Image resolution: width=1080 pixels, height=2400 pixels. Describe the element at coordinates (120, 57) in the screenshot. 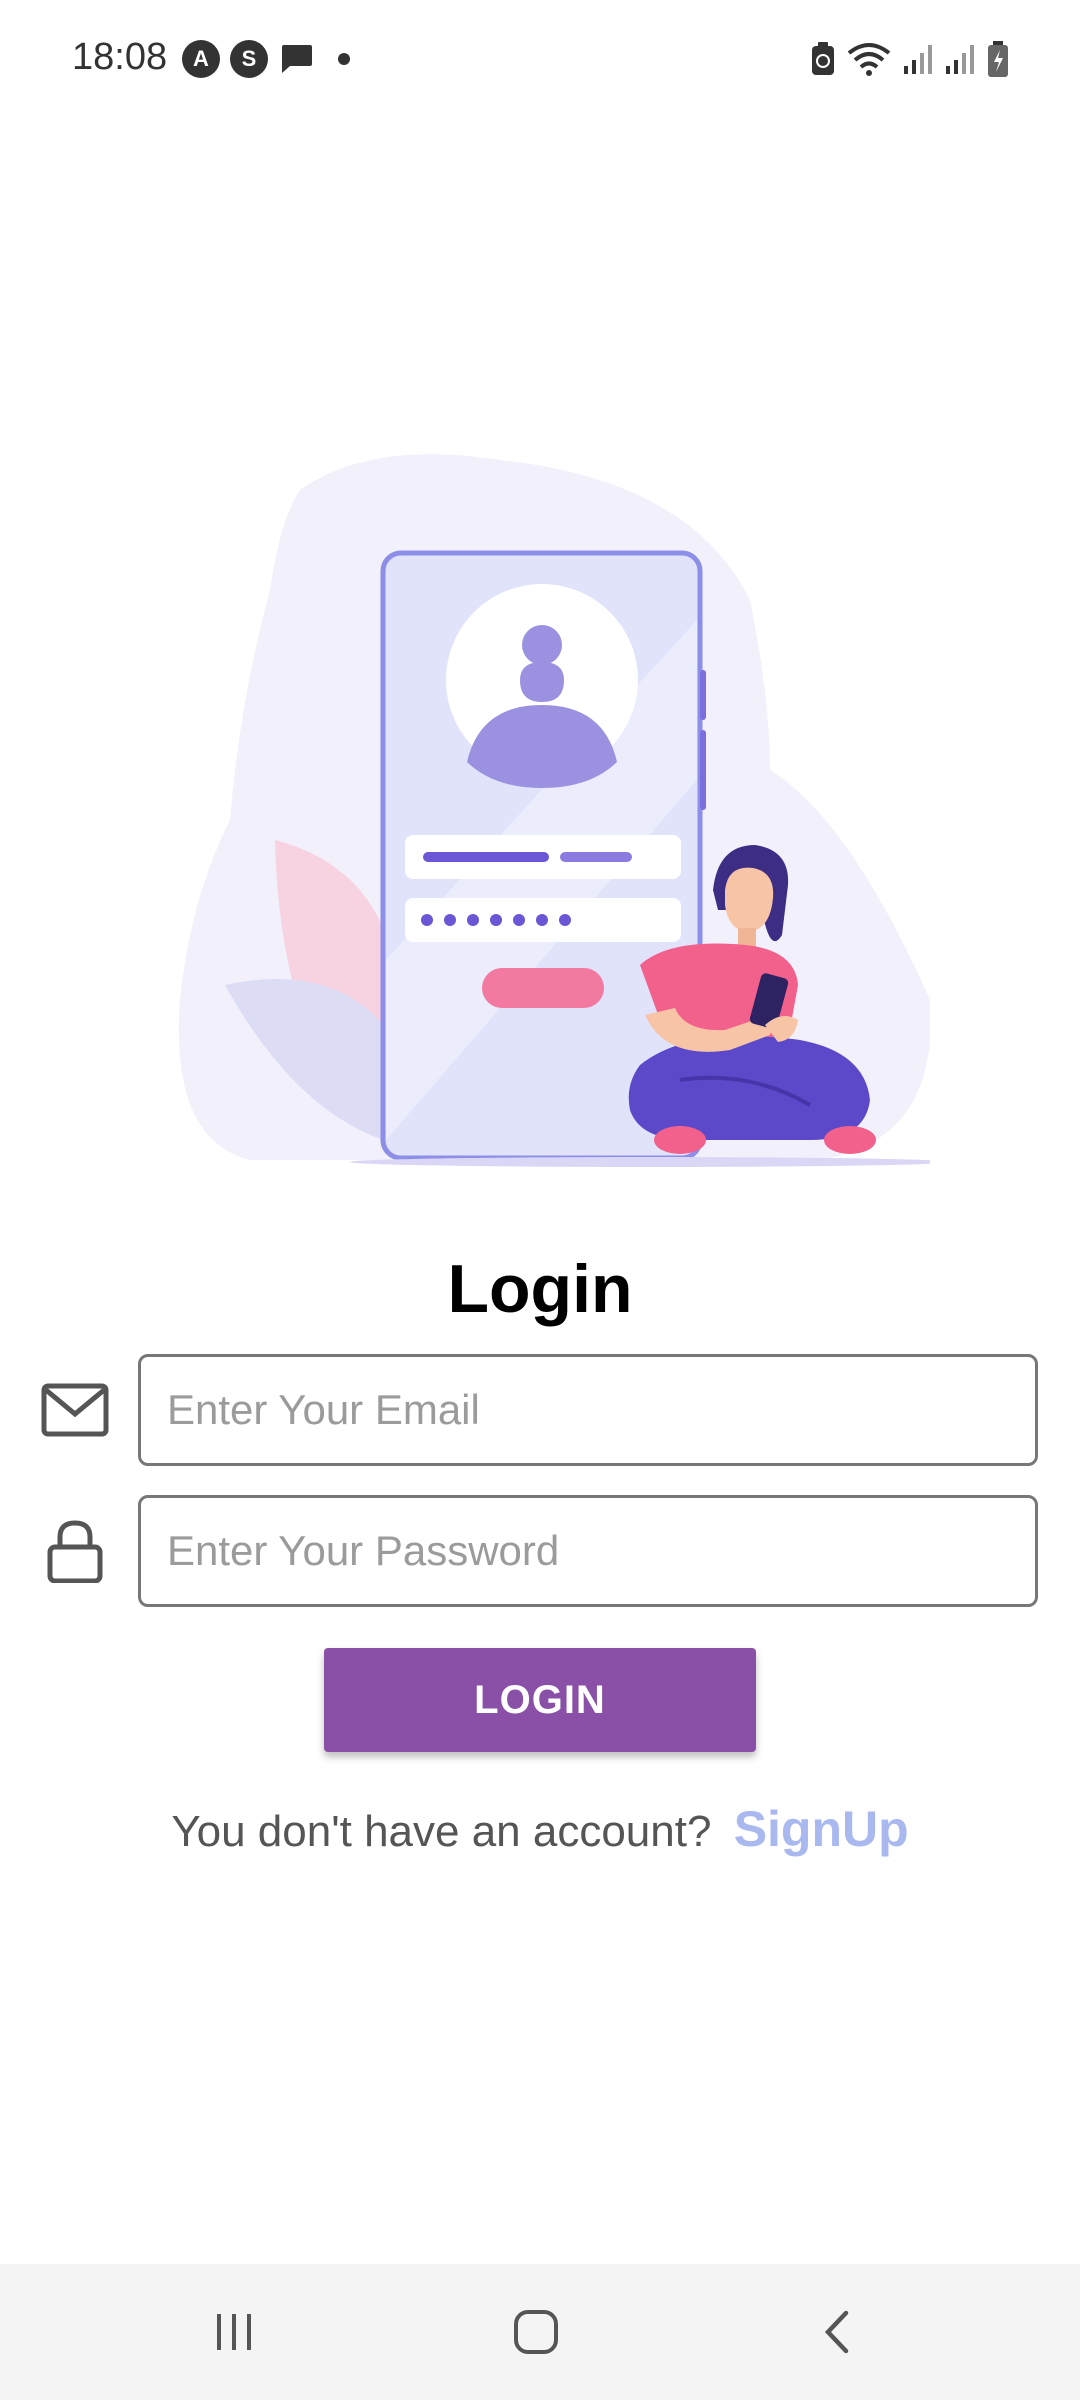

I see `status-time: 18:08` at that location.